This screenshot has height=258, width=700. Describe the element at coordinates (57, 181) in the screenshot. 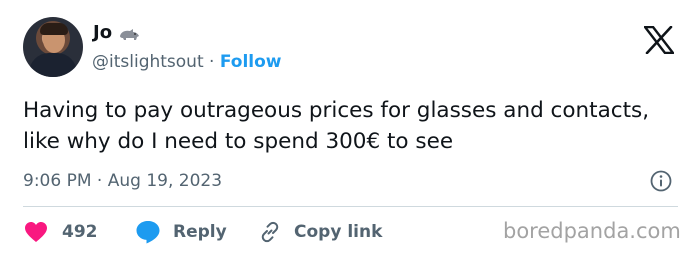

I see `tweet-time: 9:06 PM` at that location.